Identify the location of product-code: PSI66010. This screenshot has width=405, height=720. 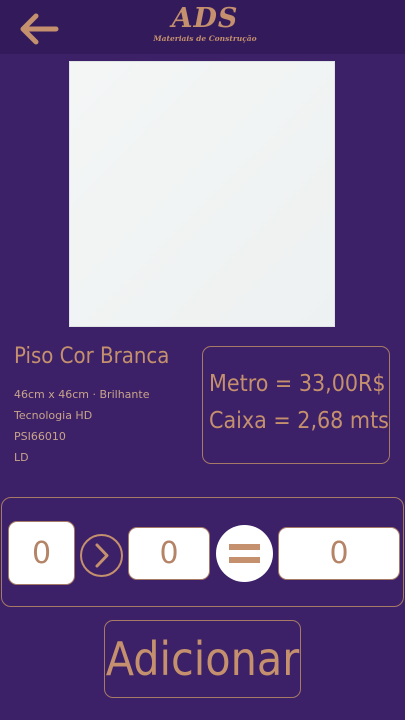
(40, 436).